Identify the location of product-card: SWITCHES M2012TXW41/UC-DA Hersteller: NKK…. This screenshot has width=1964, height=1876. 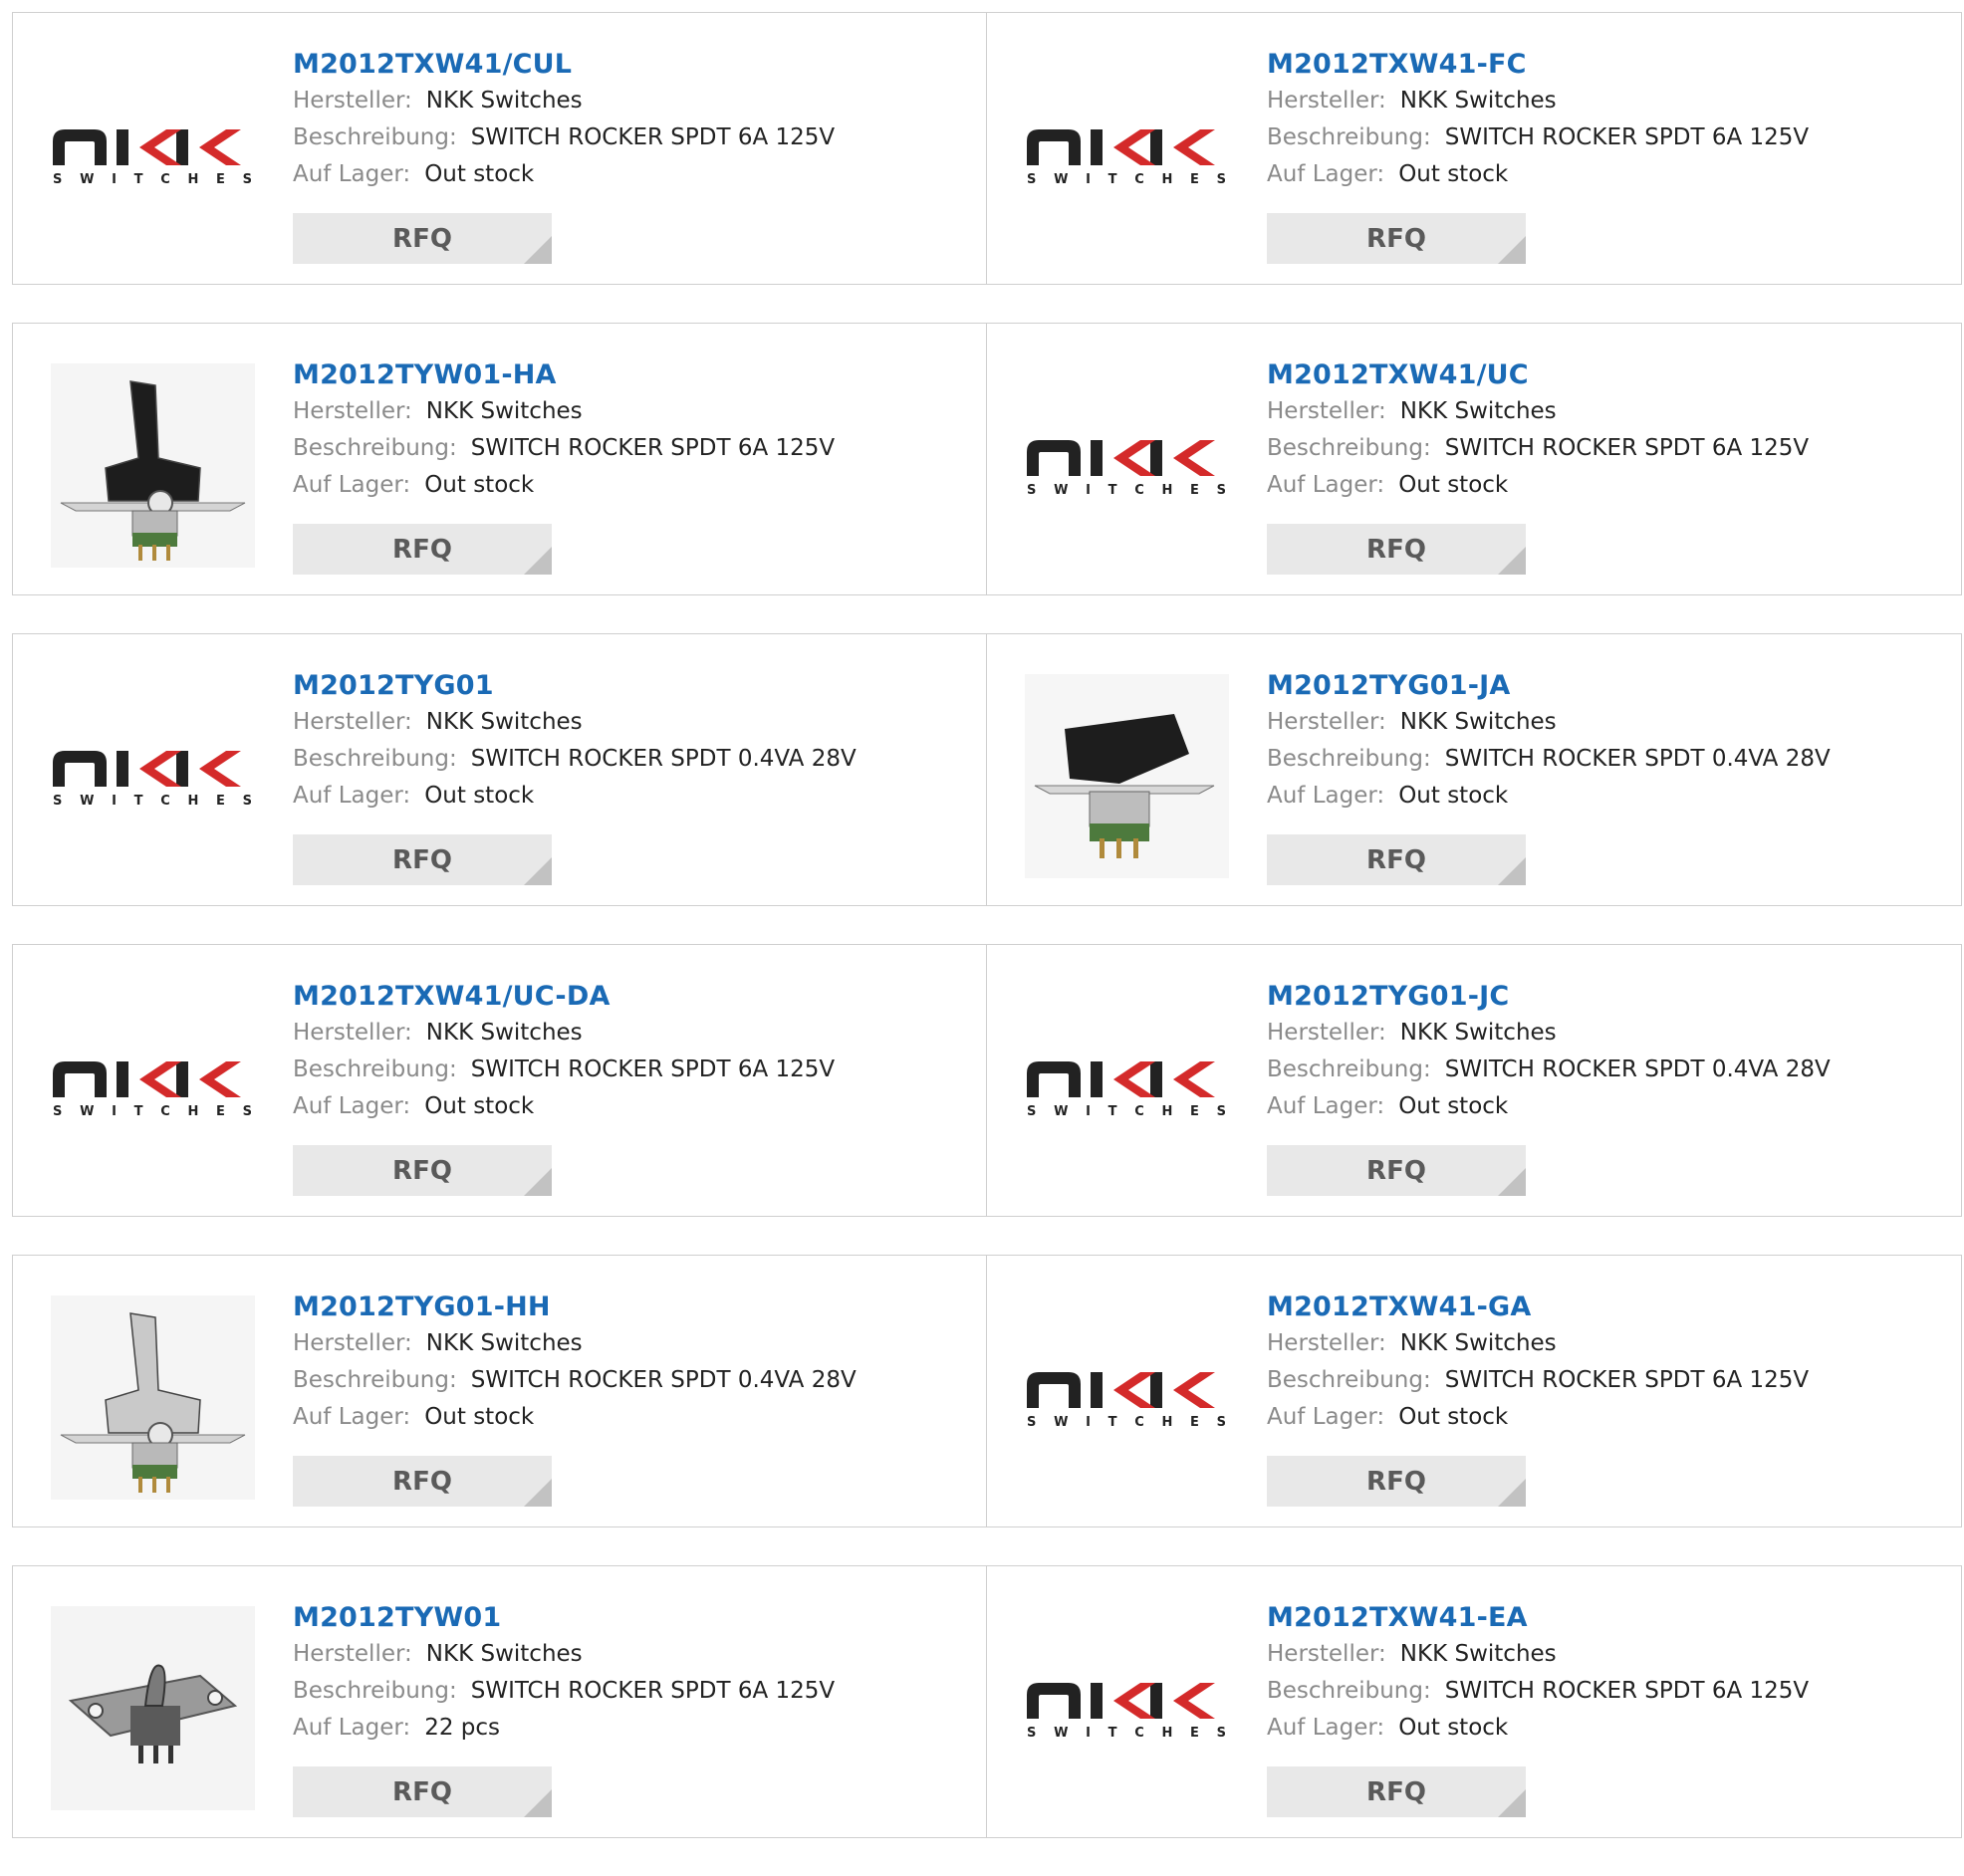
(499, 1080).